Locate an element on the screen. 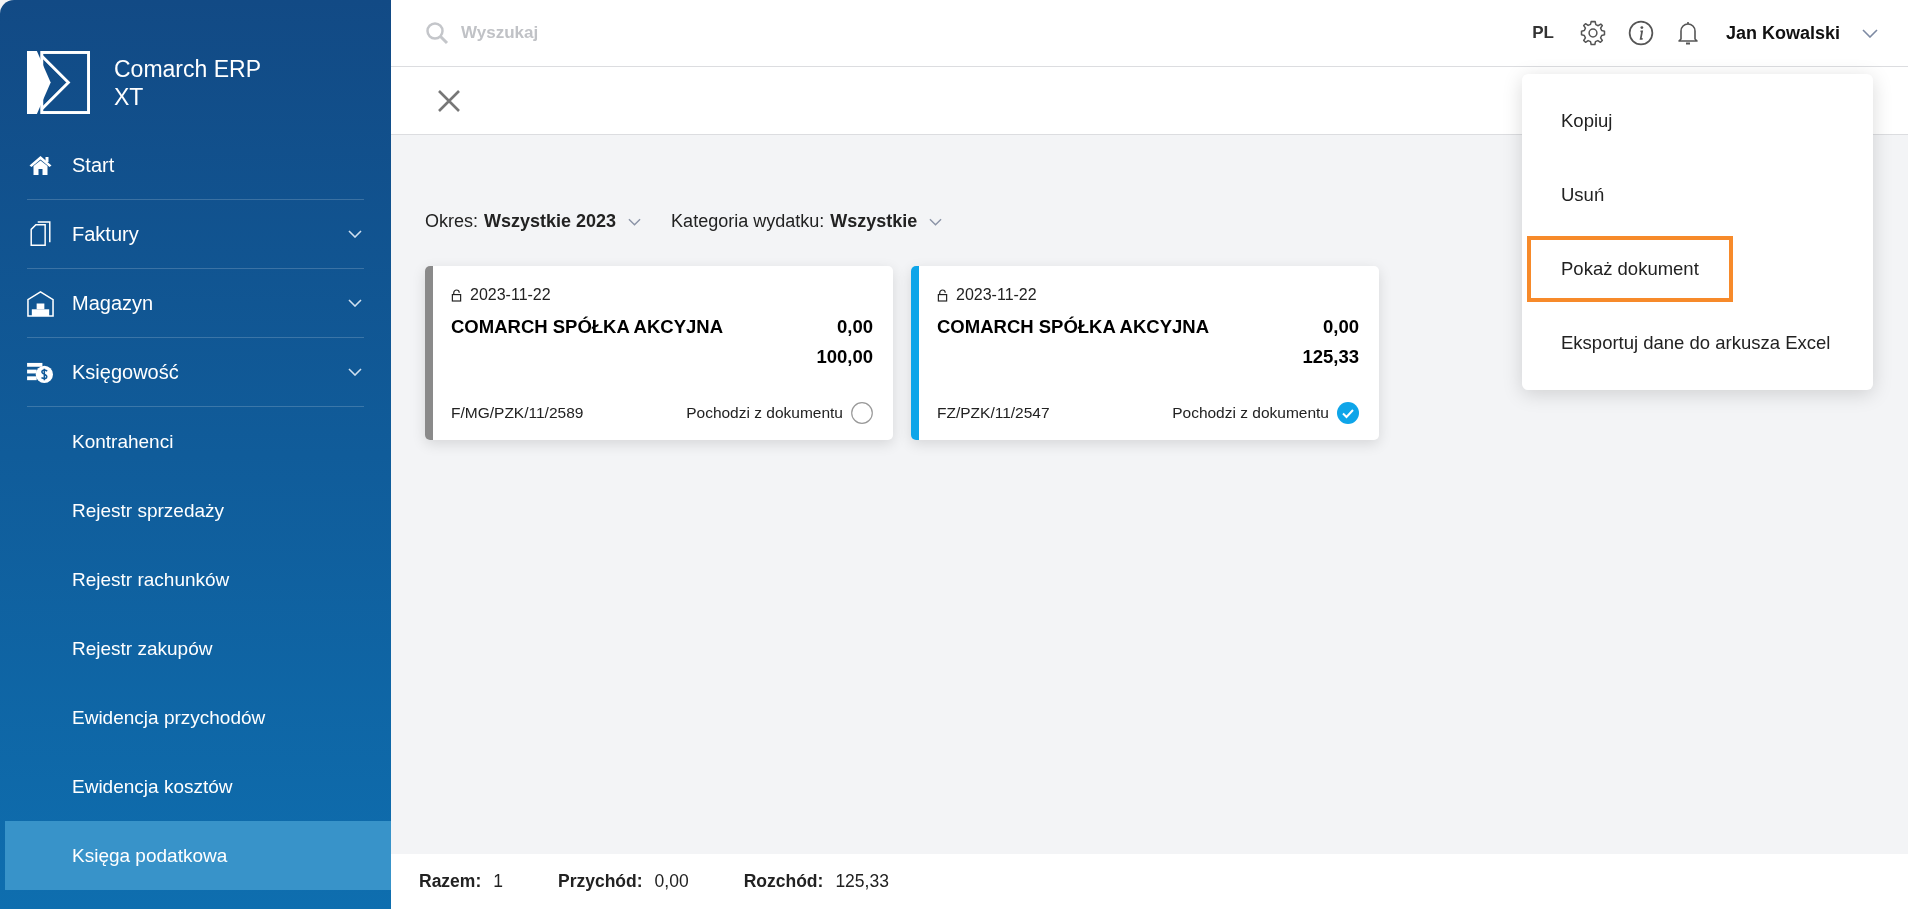 This screenshot has height=909, width=1908. user-menu-button: Jan Kowalski is located at coordinates (1782, 33).